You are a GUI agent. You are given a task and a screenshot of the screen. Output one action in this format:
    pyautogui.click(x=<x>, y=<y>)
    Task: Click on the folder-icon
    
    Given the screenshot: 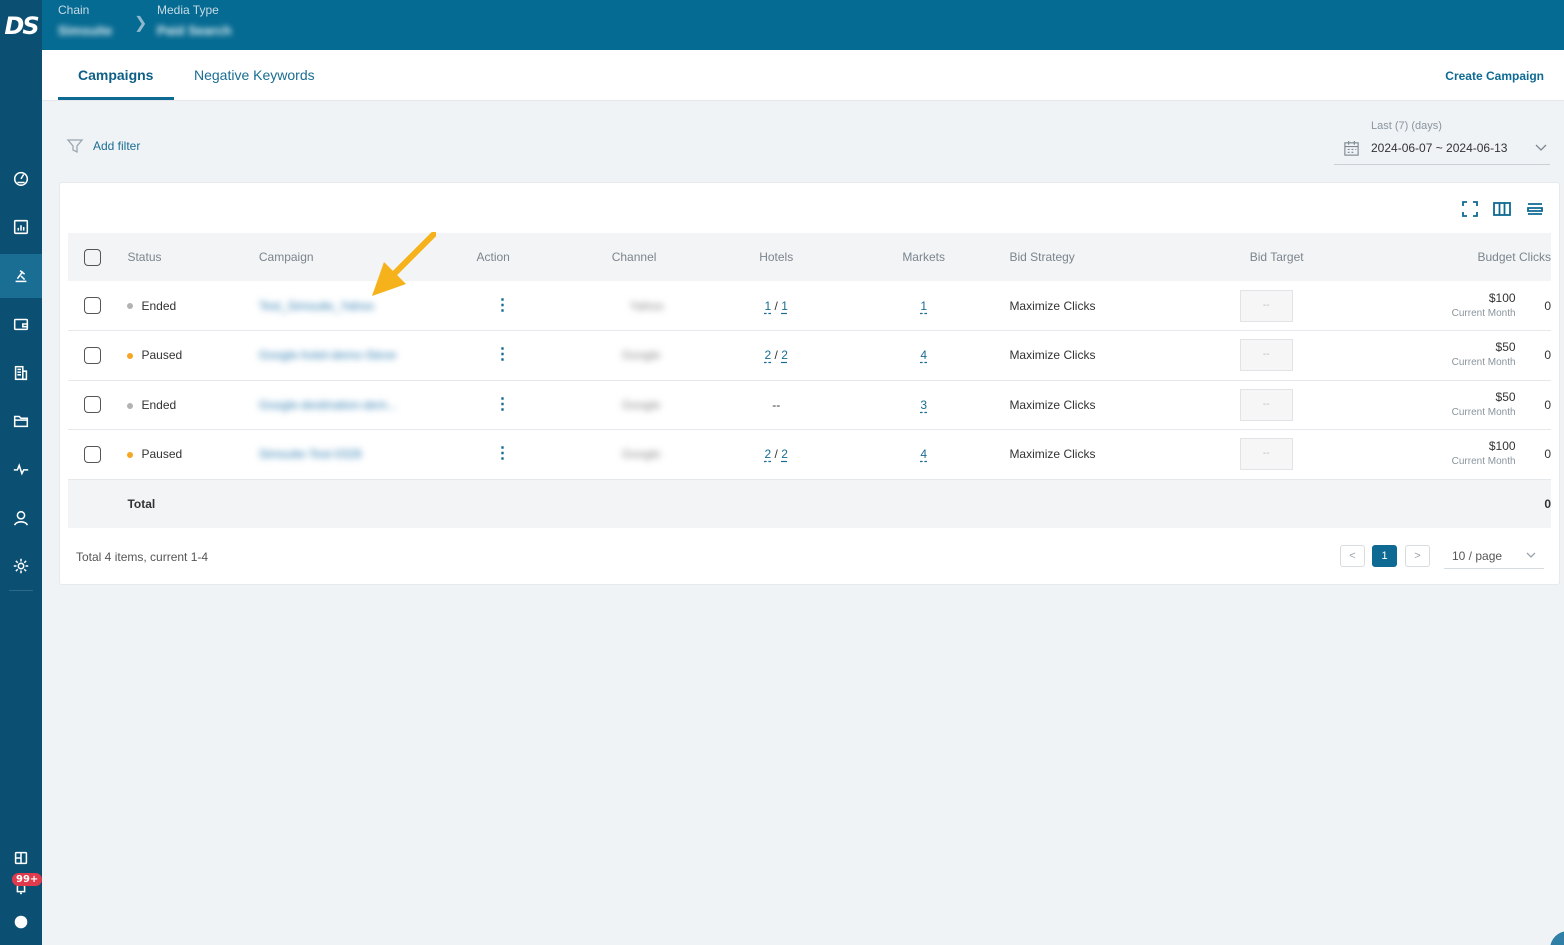 What is the action you would take?
    pyautogui.click(x=21, y=421)
    